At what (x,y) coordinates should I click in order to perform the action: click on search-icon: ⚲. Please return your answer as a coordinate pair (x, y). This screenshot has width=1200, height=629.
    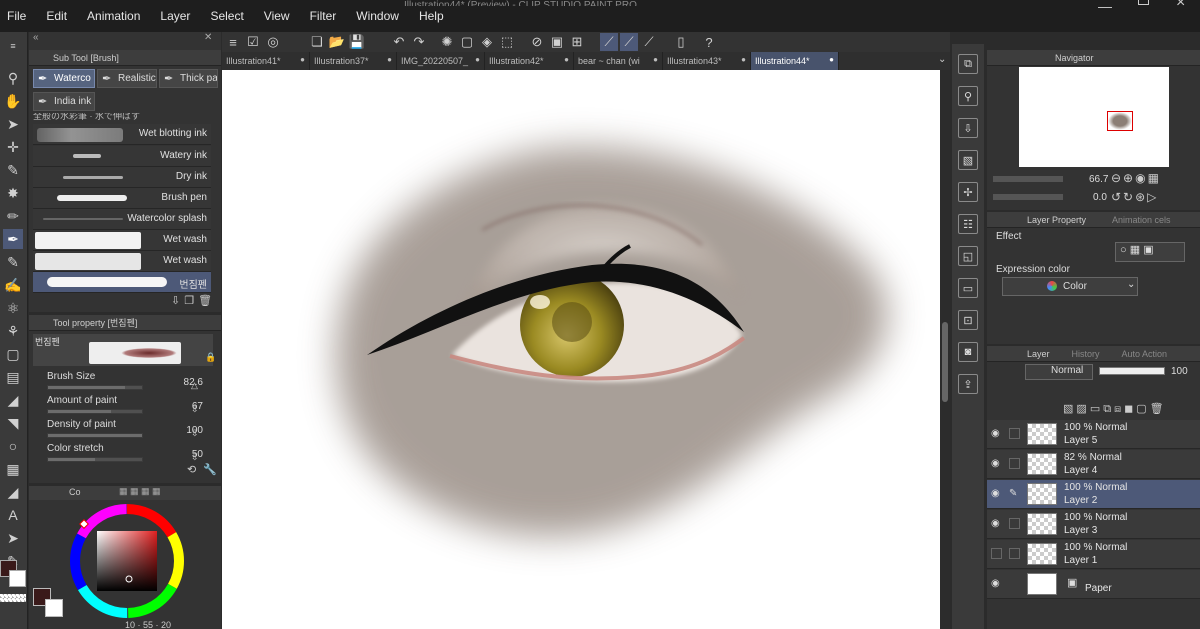
    Looking at the image, I should click on (968, 96).